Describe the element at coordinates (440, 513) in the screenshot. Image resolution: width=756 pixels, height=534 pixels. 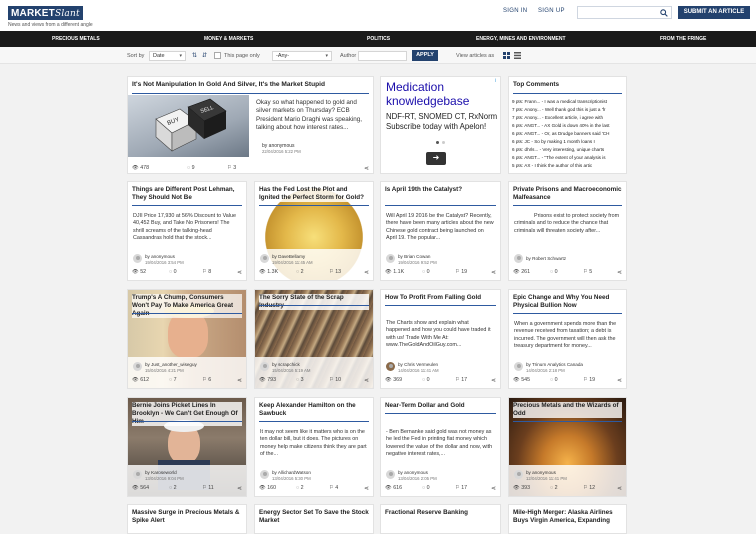
I see `article-title: Fractional Reserve Banking` at that location.